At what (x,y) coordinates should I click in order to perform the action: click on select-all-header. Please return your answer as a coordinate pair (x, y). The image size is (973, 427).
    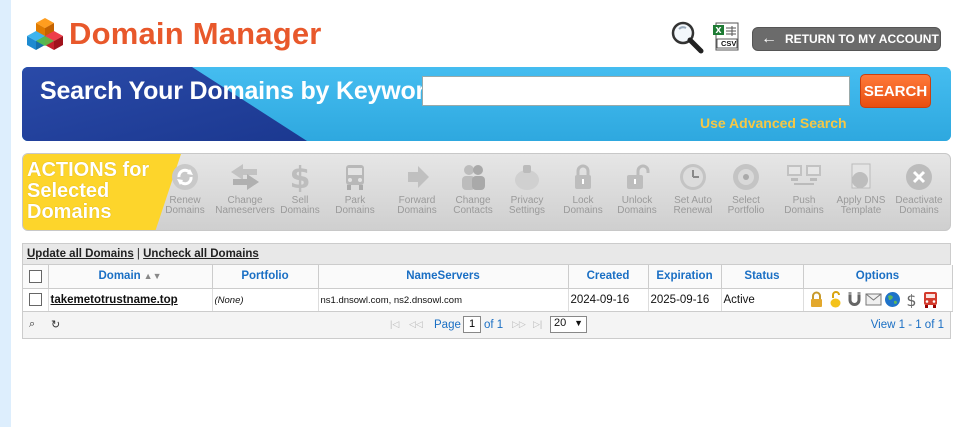
    Looking at the image, I should click on (36, 277).